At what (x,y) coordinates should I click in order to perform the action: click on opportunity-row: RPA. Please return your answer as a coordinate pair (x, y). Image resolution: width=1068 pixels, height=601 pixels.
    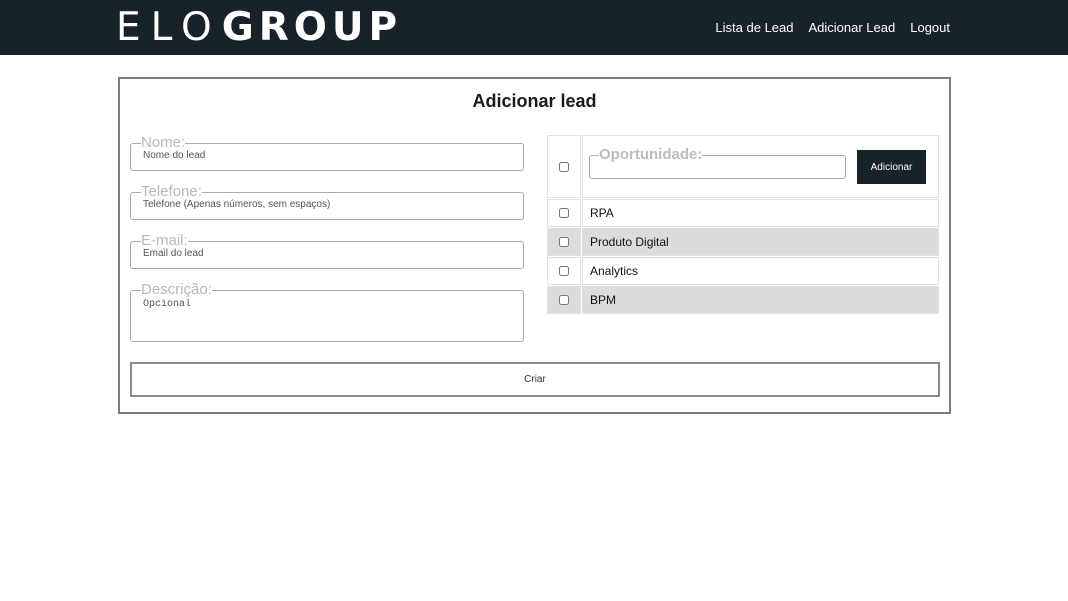
    Looking at the image, I should click on (743, 213).